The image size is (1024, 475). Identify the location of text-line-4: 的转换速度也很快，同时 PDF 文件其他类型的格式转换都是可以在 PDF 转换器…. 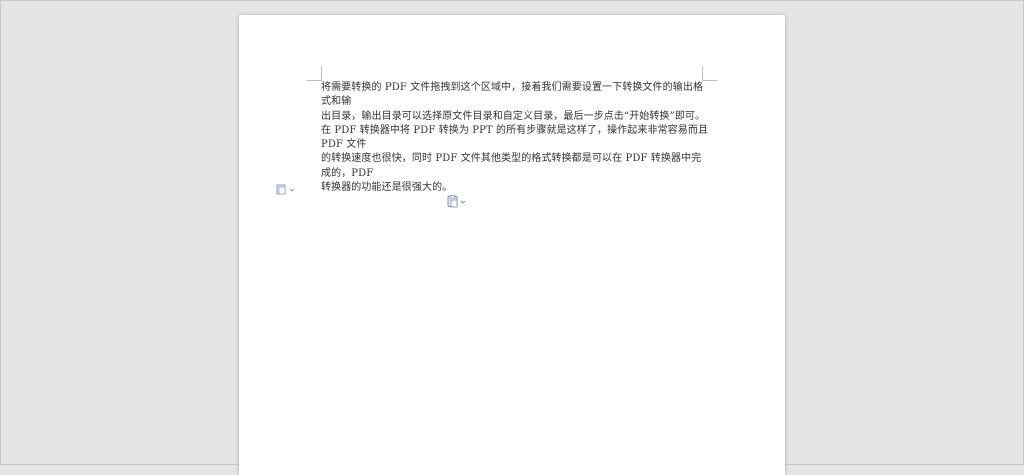
(511, 166).